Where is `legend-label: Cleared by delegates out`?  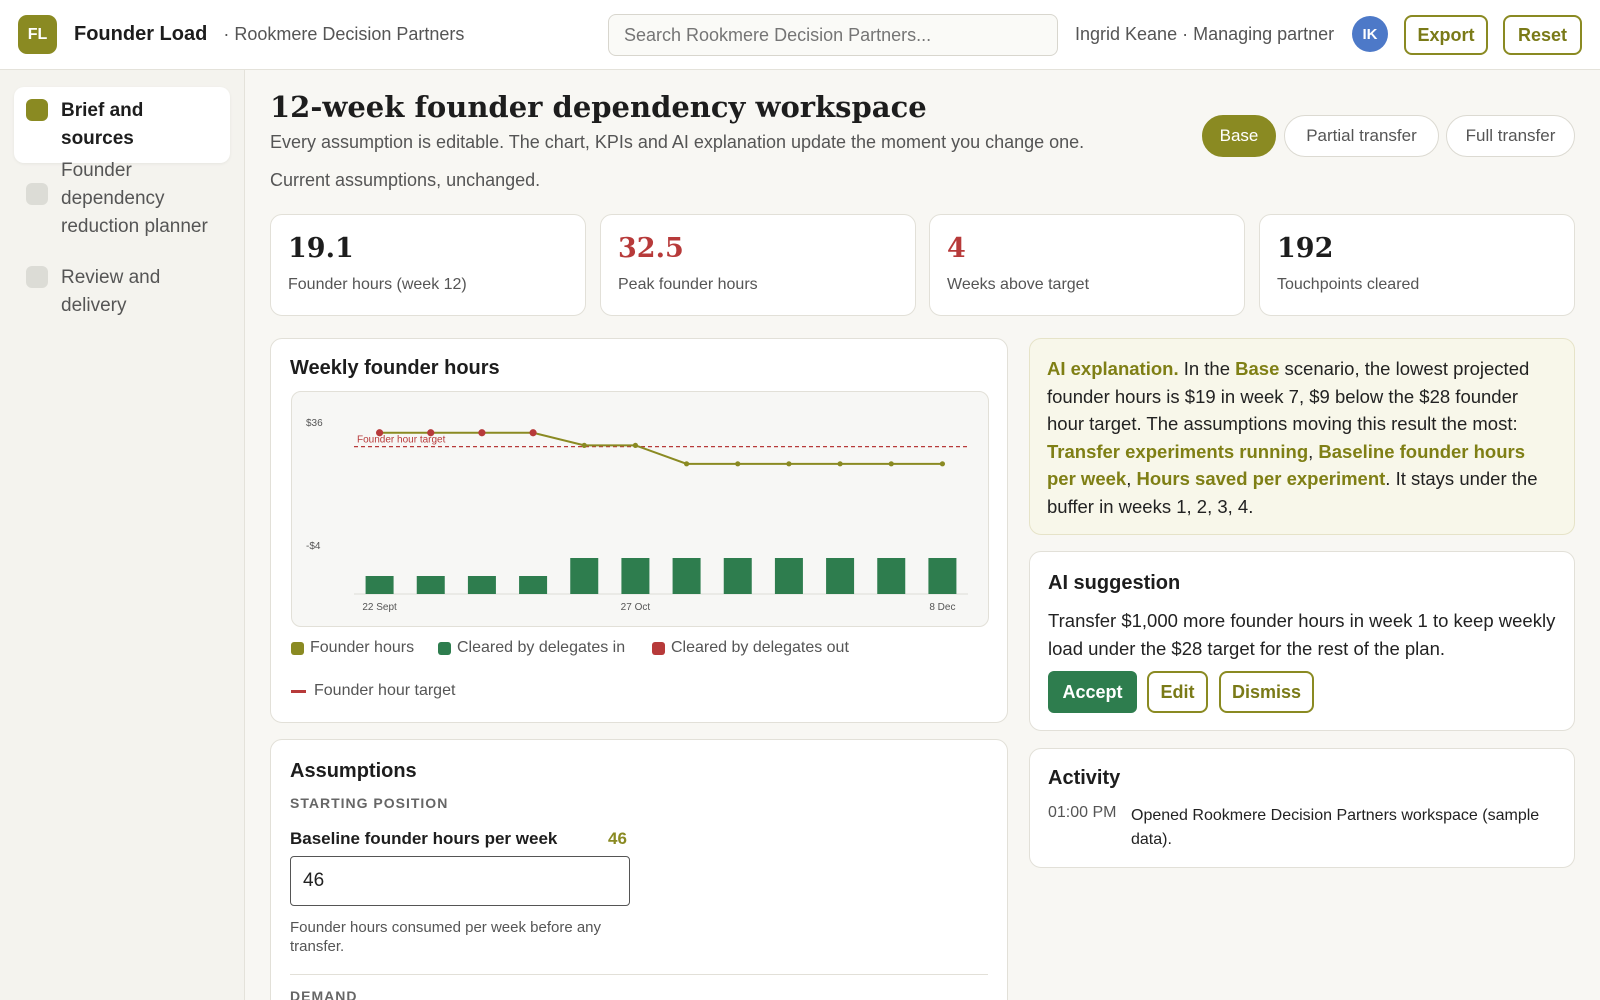
legend-label: Cleared by delegates out is located at coordinates (760, 647).